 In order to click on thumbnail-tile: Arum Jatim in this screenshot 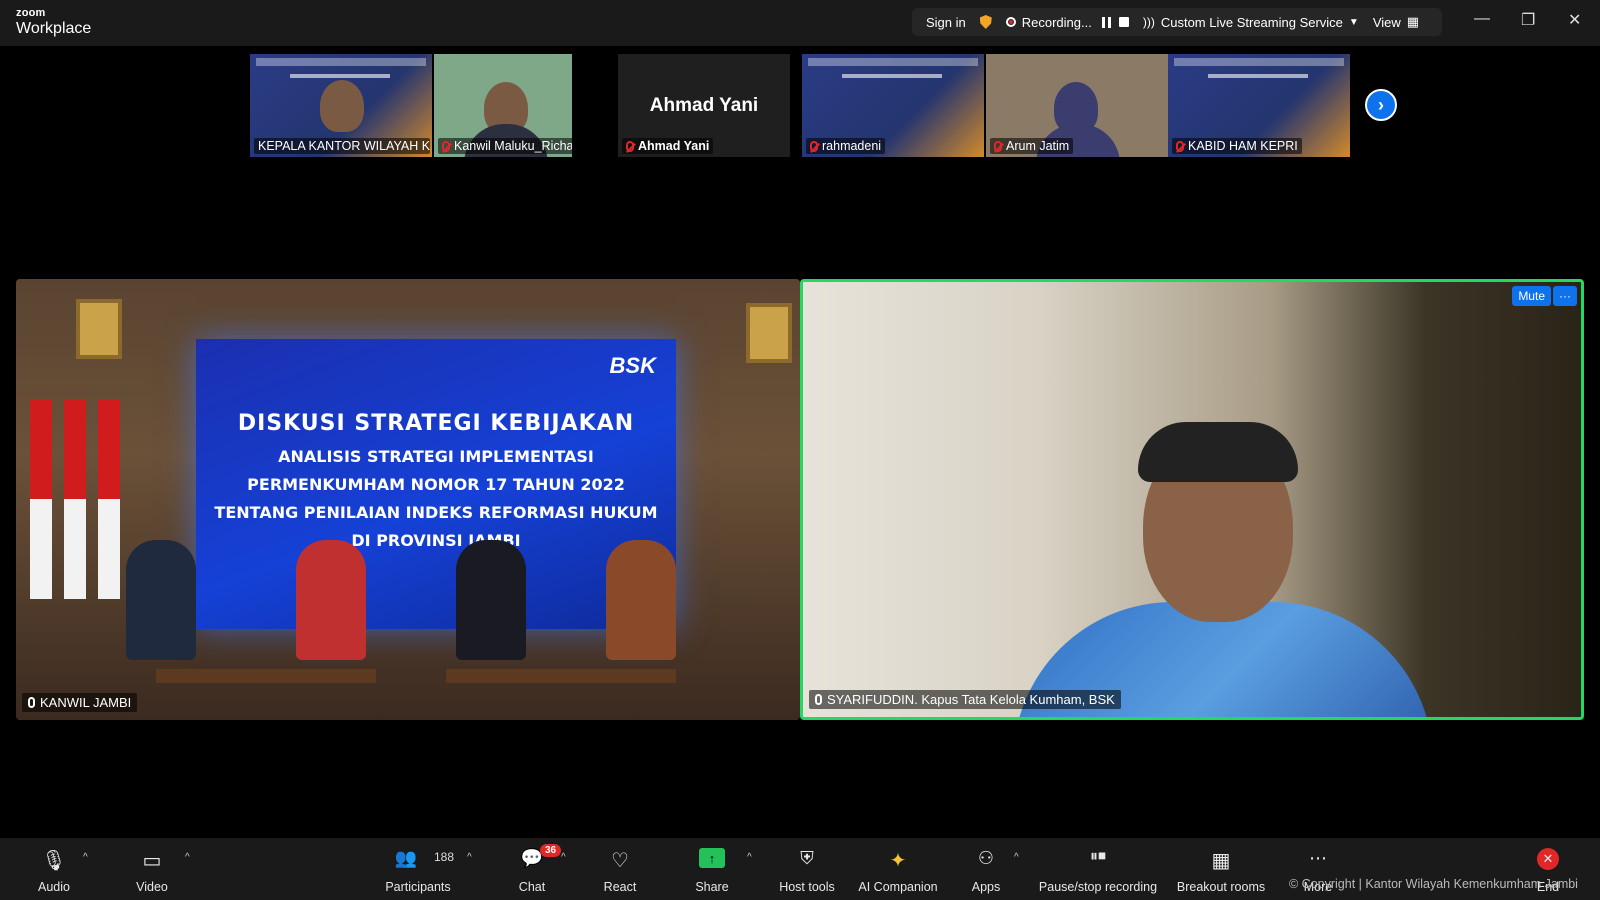, I will do `click(1077, 105)`.